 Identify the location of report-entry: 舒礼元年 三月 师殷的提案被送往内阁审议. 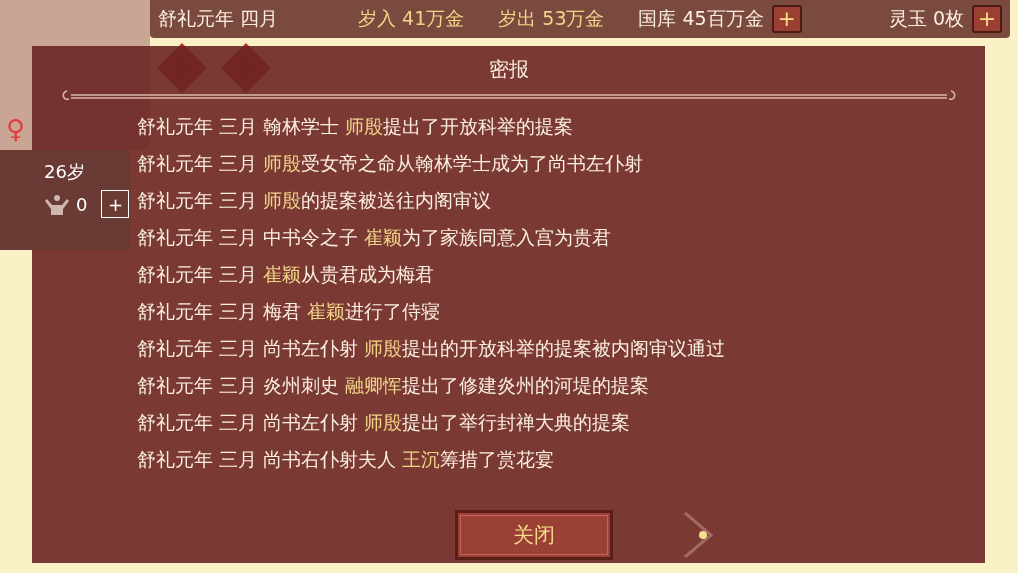
(315, 200).